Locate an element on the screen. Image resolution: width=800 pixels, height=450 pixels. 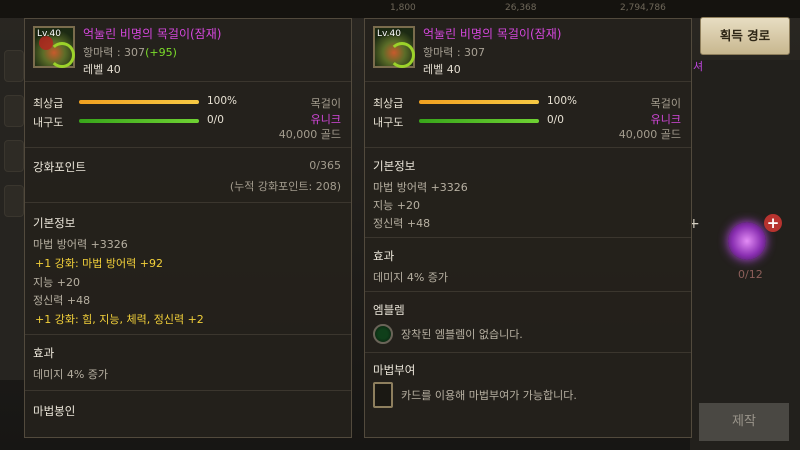
item-stat: 항마력 : 307(+95) is located at coordinates (130, 52).